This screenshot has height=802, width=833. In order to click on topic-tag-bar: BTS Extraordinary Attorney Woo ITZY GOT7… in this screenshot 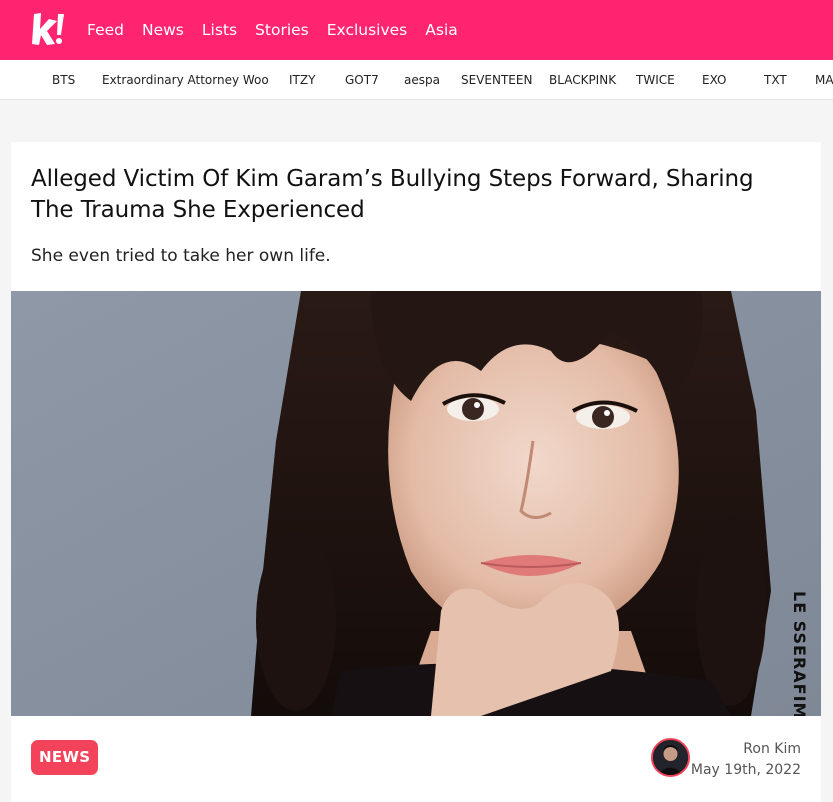, I will do `click(416, 80)`.